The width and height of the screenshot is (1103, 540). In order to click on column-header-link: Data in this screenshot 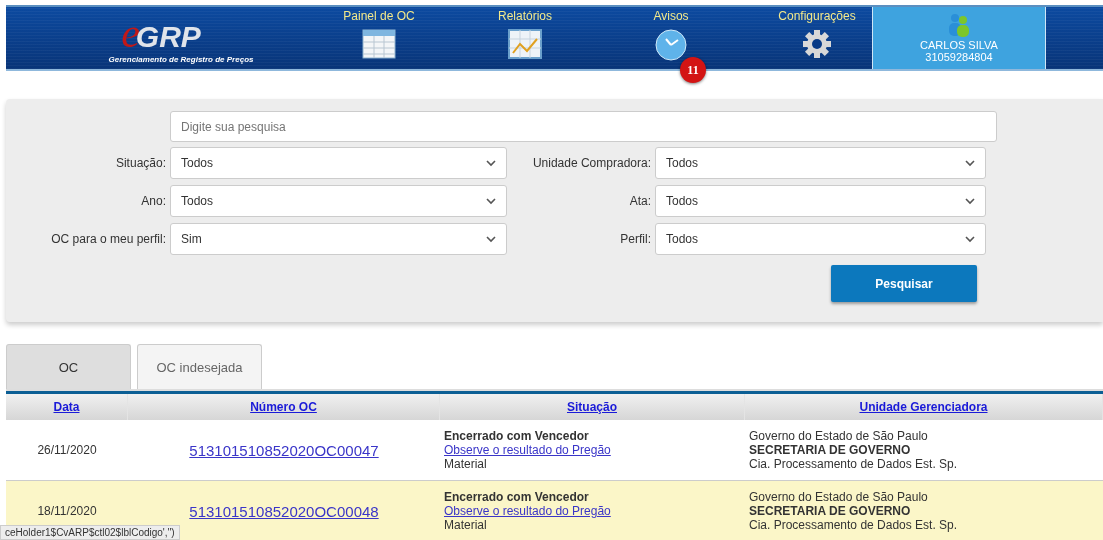, I will do `click(66, 407)`.